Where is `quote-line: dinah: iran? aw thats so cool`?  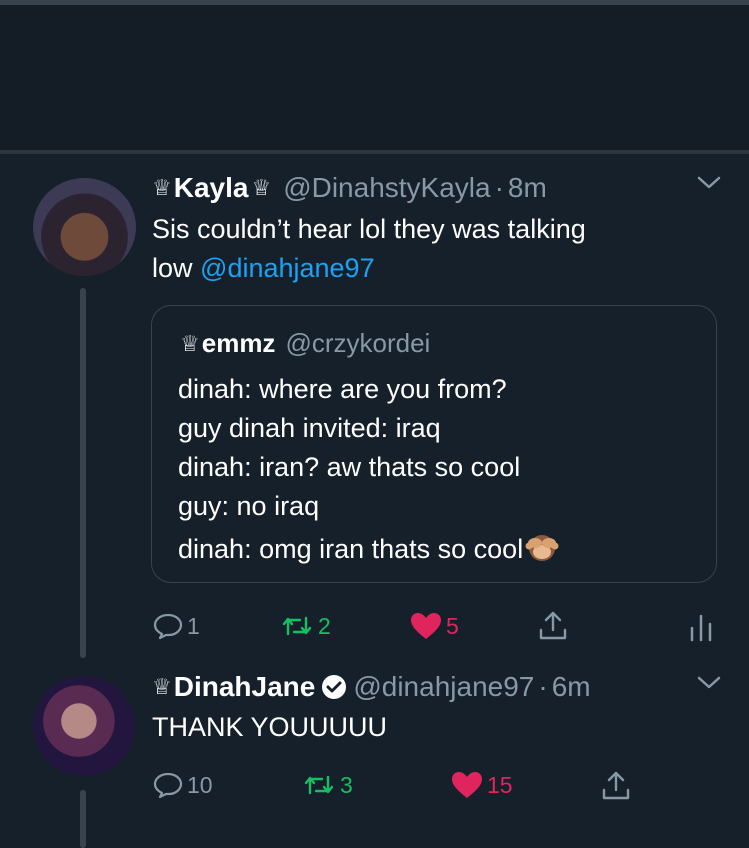
quote-line: dinah: iran? aw thats so cool is located at coordinates (349, 467).